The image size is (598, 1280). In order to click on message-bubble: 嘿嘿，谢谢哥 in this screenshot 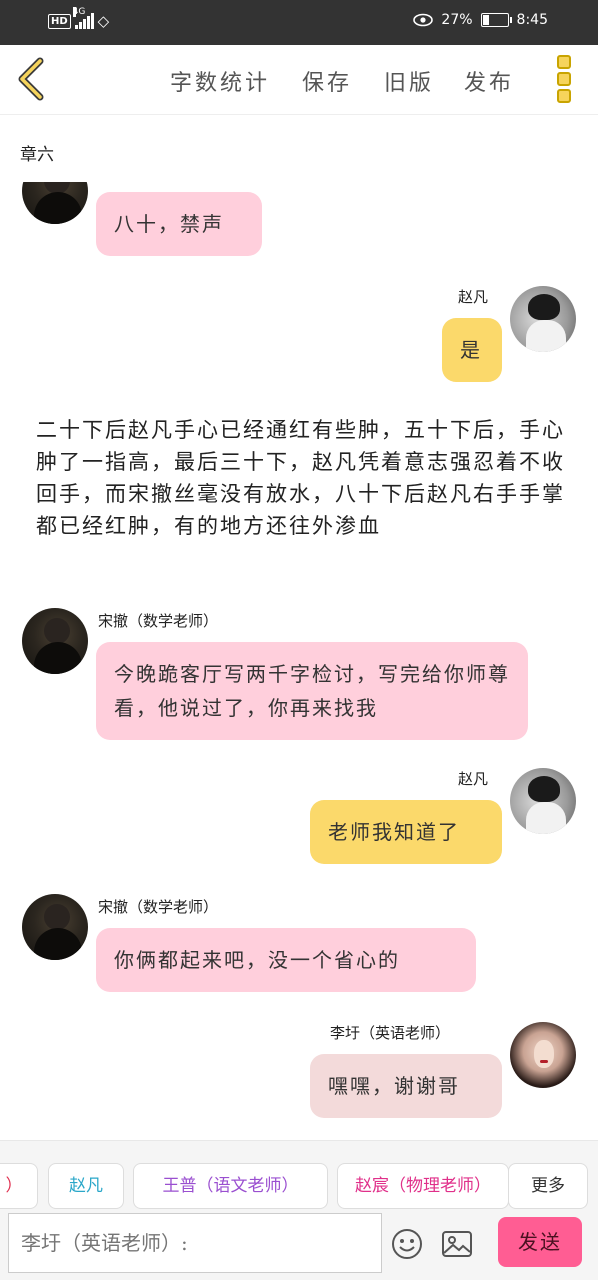, I will do `click(406, 1086)`.